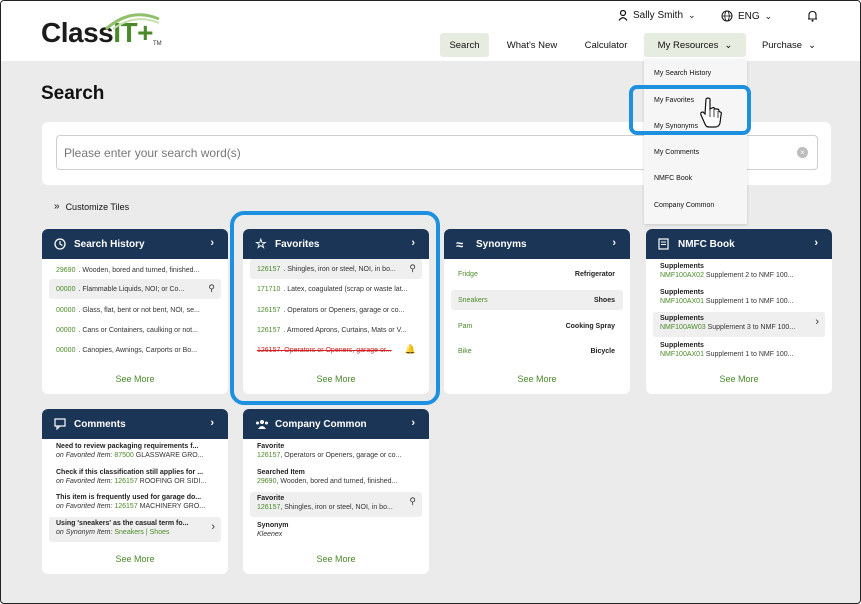 Image resolution: width=861 pixels, height=604 pixels. I want to click on nav-whats-new: What's New, so click(532, 45).